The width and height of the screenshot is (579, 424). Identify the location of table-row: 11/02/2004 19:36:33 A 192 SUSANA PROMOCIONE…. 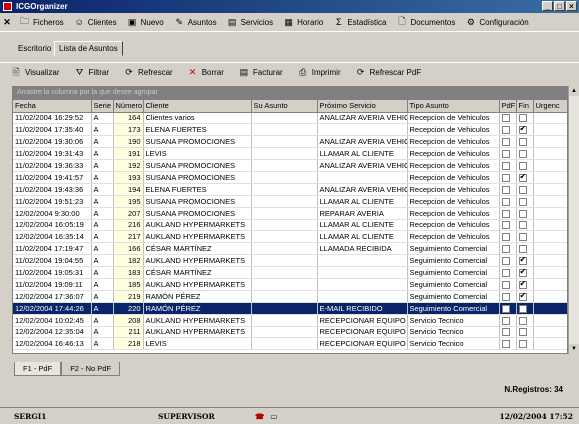
(290, 165).